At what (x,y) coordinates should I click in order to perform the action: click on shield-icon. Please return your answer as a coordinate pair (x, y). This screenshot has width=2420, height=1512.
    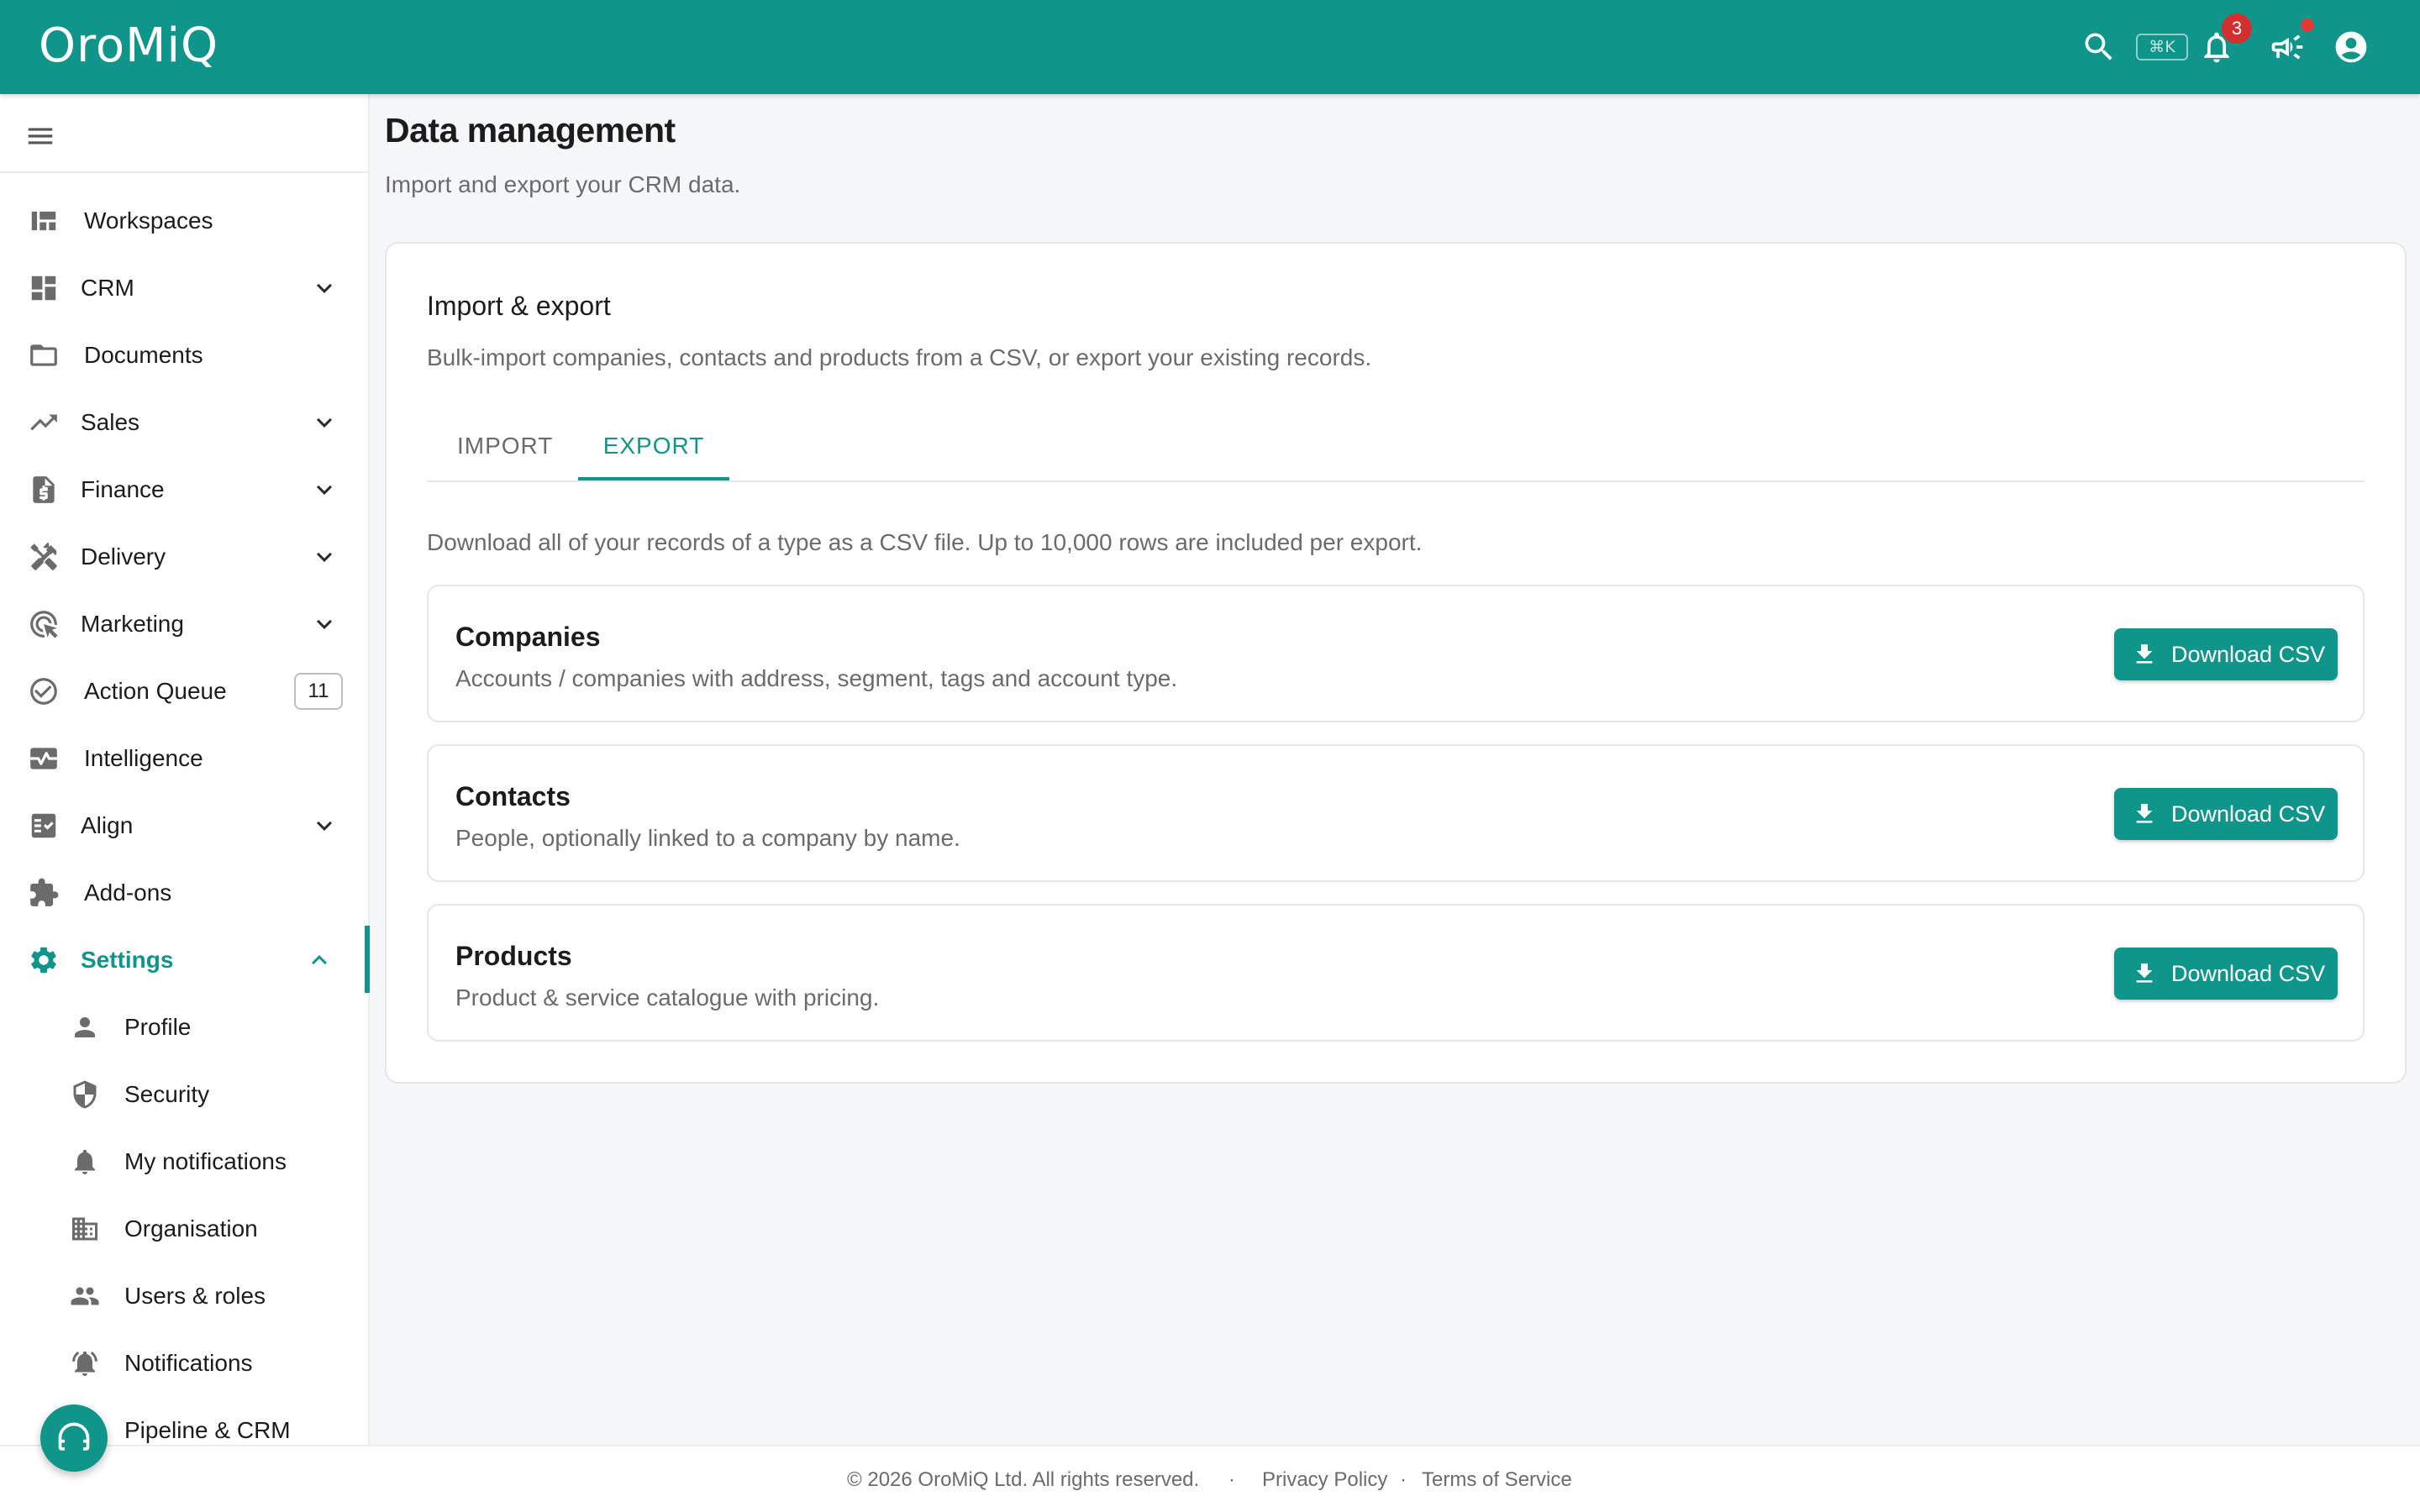
    Looking at the image, I should click on (85, 1094).